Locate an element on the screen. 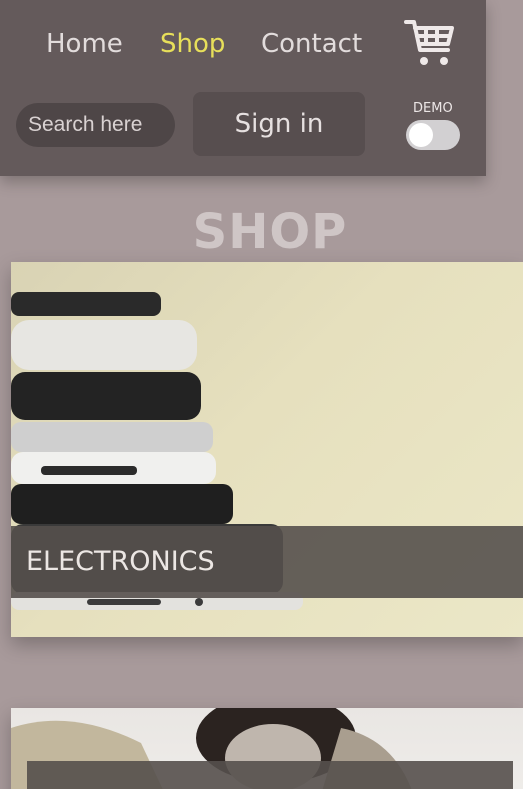 The width and height of the screenshot is (523, 789). page-title: SHOP is located at coordinates (270, 232).